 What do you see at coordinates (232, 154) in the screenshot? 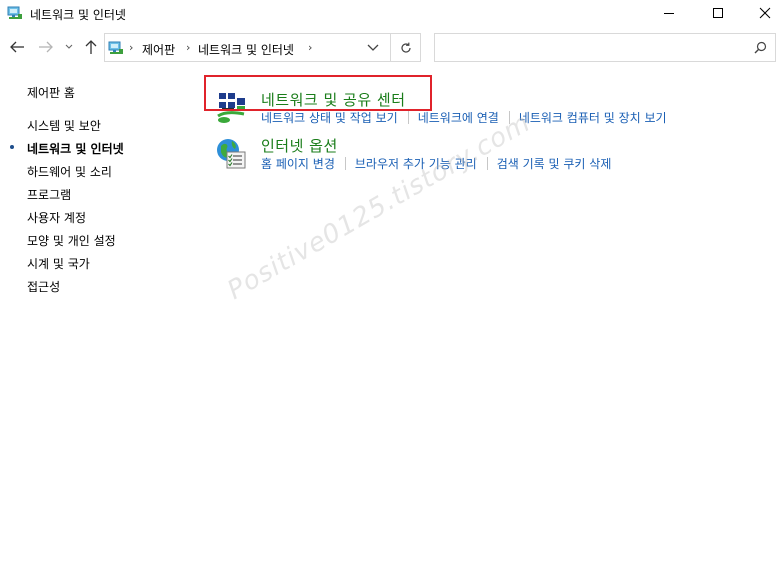
I see `internet-options-icon` at bounding box center [232, 154].